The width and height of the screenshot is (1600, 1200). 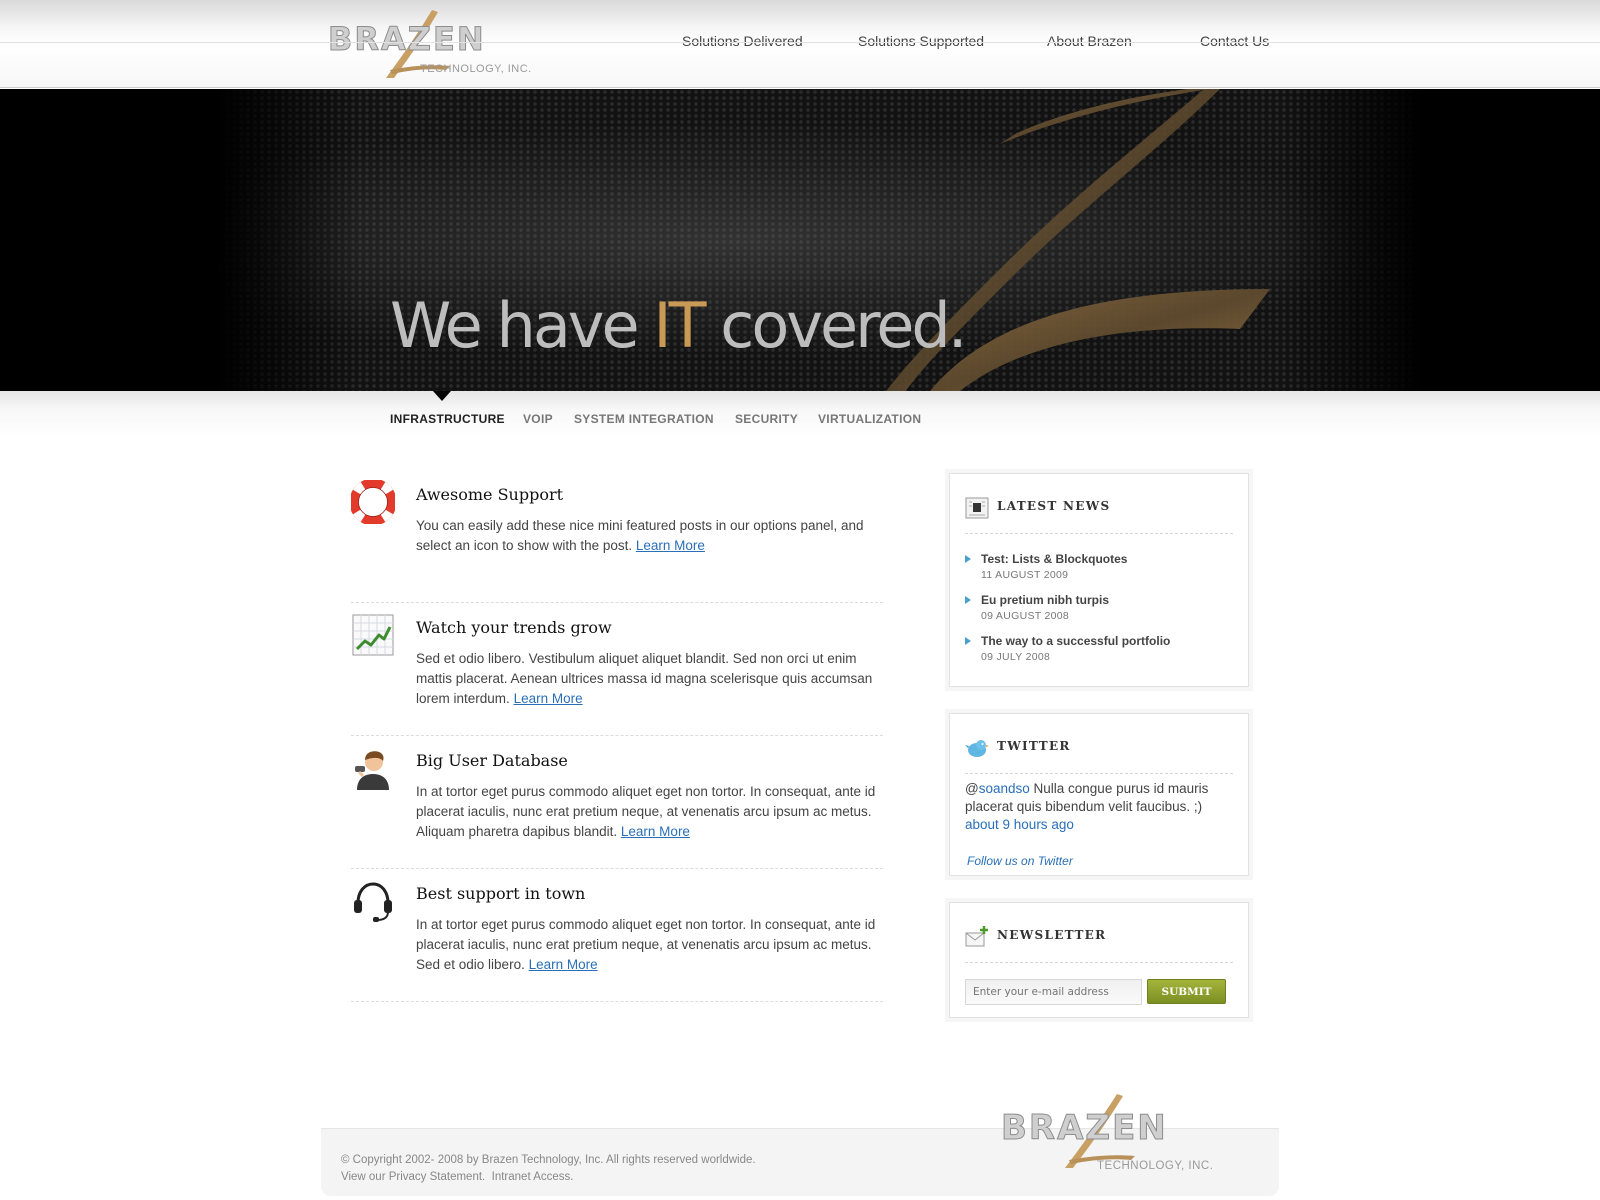 I want to click on footer-logo: BRAZEN TECHNOLOGY, INC., so click(x=1107, y=1132).